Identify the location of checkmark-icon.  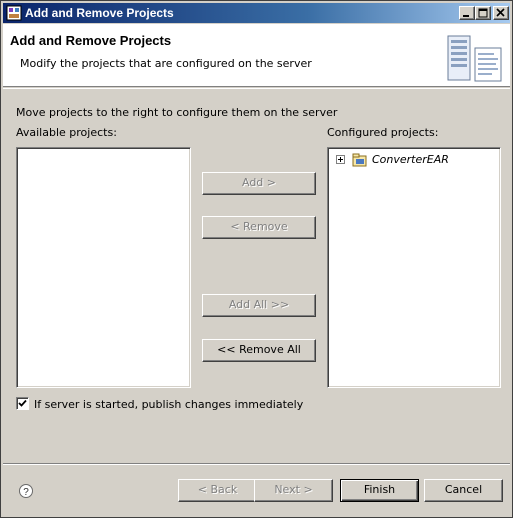
(22, 403).